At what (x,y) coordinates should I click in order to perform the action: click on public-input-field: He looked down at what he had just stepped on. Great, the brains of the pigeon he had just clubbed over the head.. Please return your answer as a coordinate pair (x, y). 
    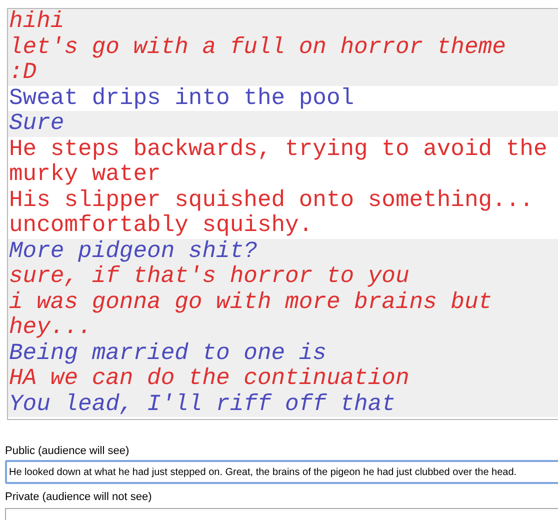
    Looking at the image, I should click on (281, 472).